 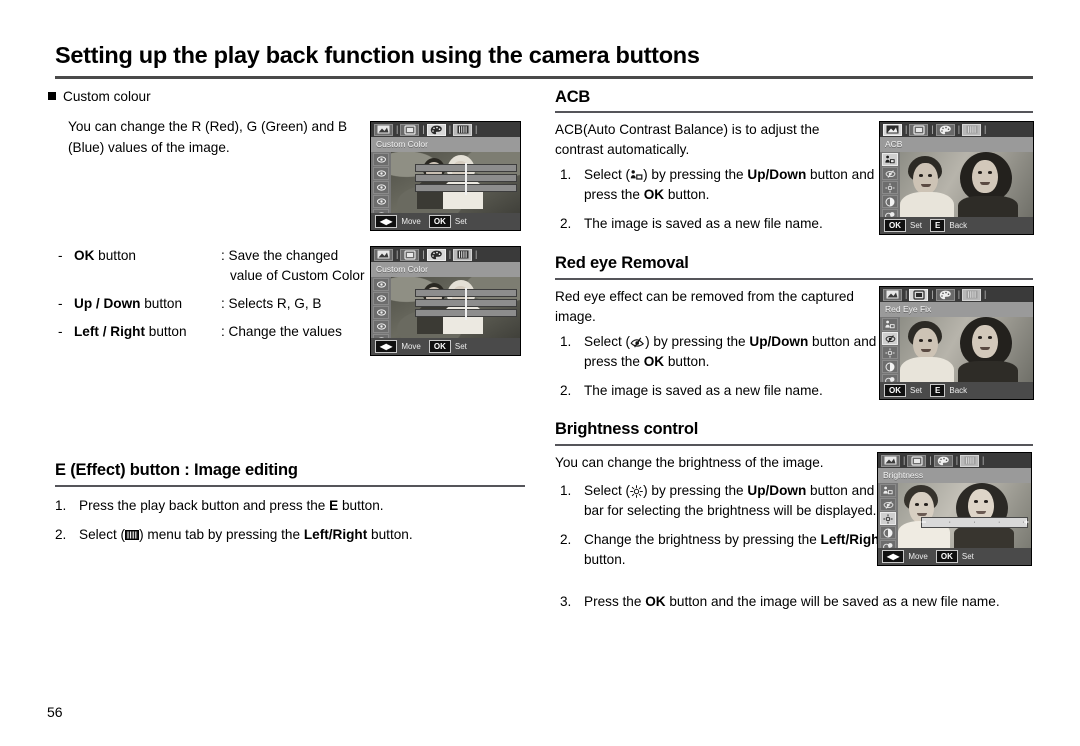 I want to click on lcd-preview-photo: · · · · · − +, so click(x=964, y=515).